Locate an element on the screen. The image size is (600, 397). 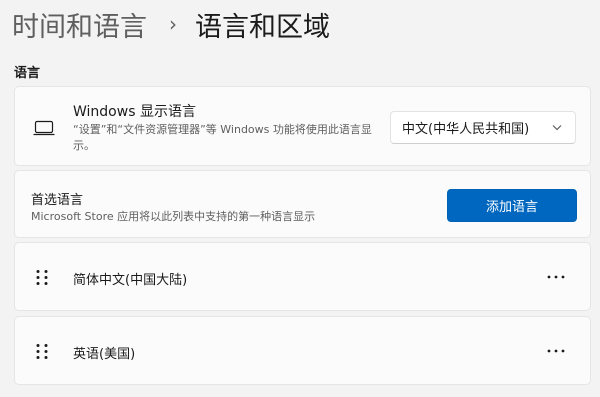
display-language-description: “设置”和“文件资源管理器”等 Windows 功能将使用此语言显示。 is located at coordinates (222, 137).